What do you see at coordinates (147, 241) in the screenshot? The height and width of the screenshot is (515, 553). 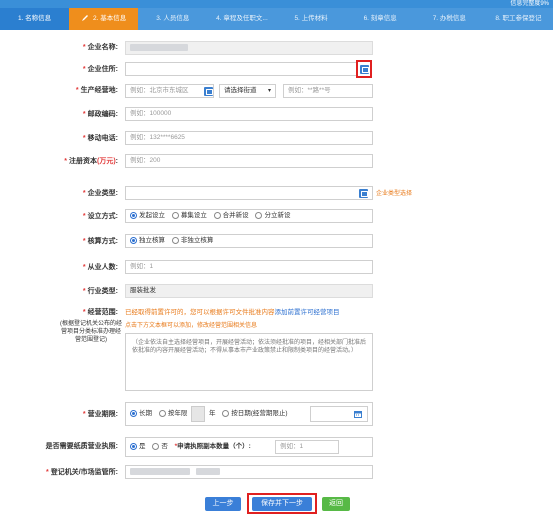 I see `accounting-option-1: 独立核算` at bounding box center [147, 241].